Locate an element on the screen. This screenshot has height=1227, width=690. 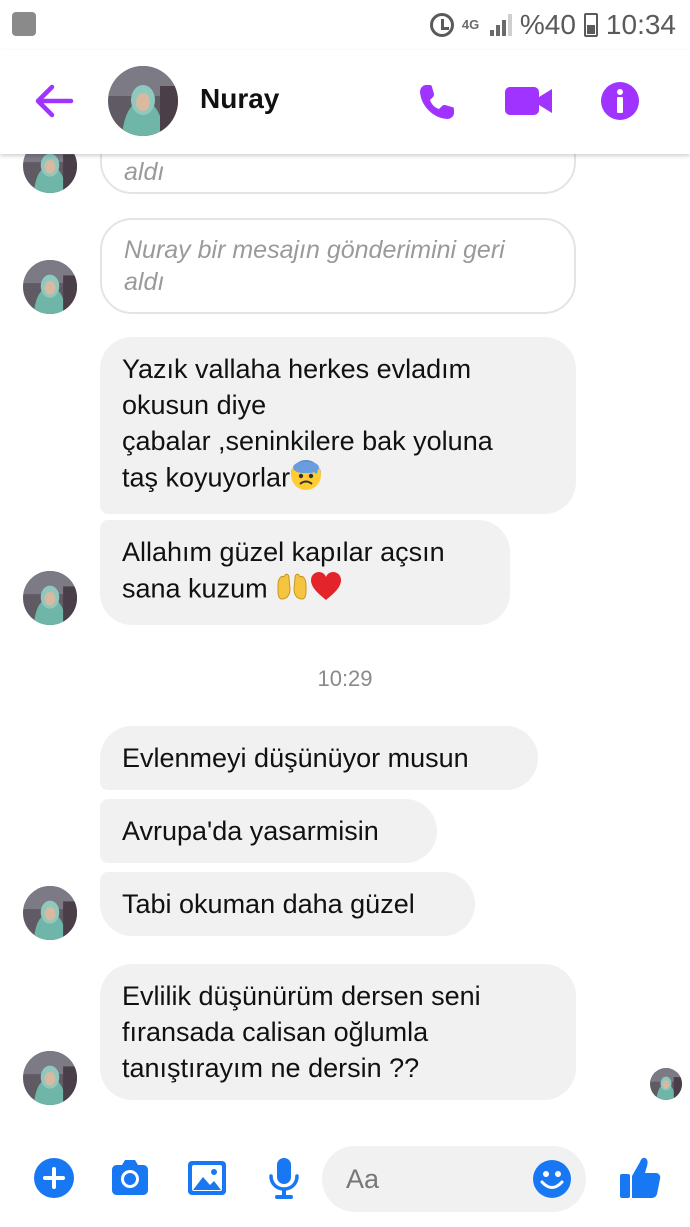
message-bubble: Avrupa'da yasarmisin is located at coordinates (268, 831).